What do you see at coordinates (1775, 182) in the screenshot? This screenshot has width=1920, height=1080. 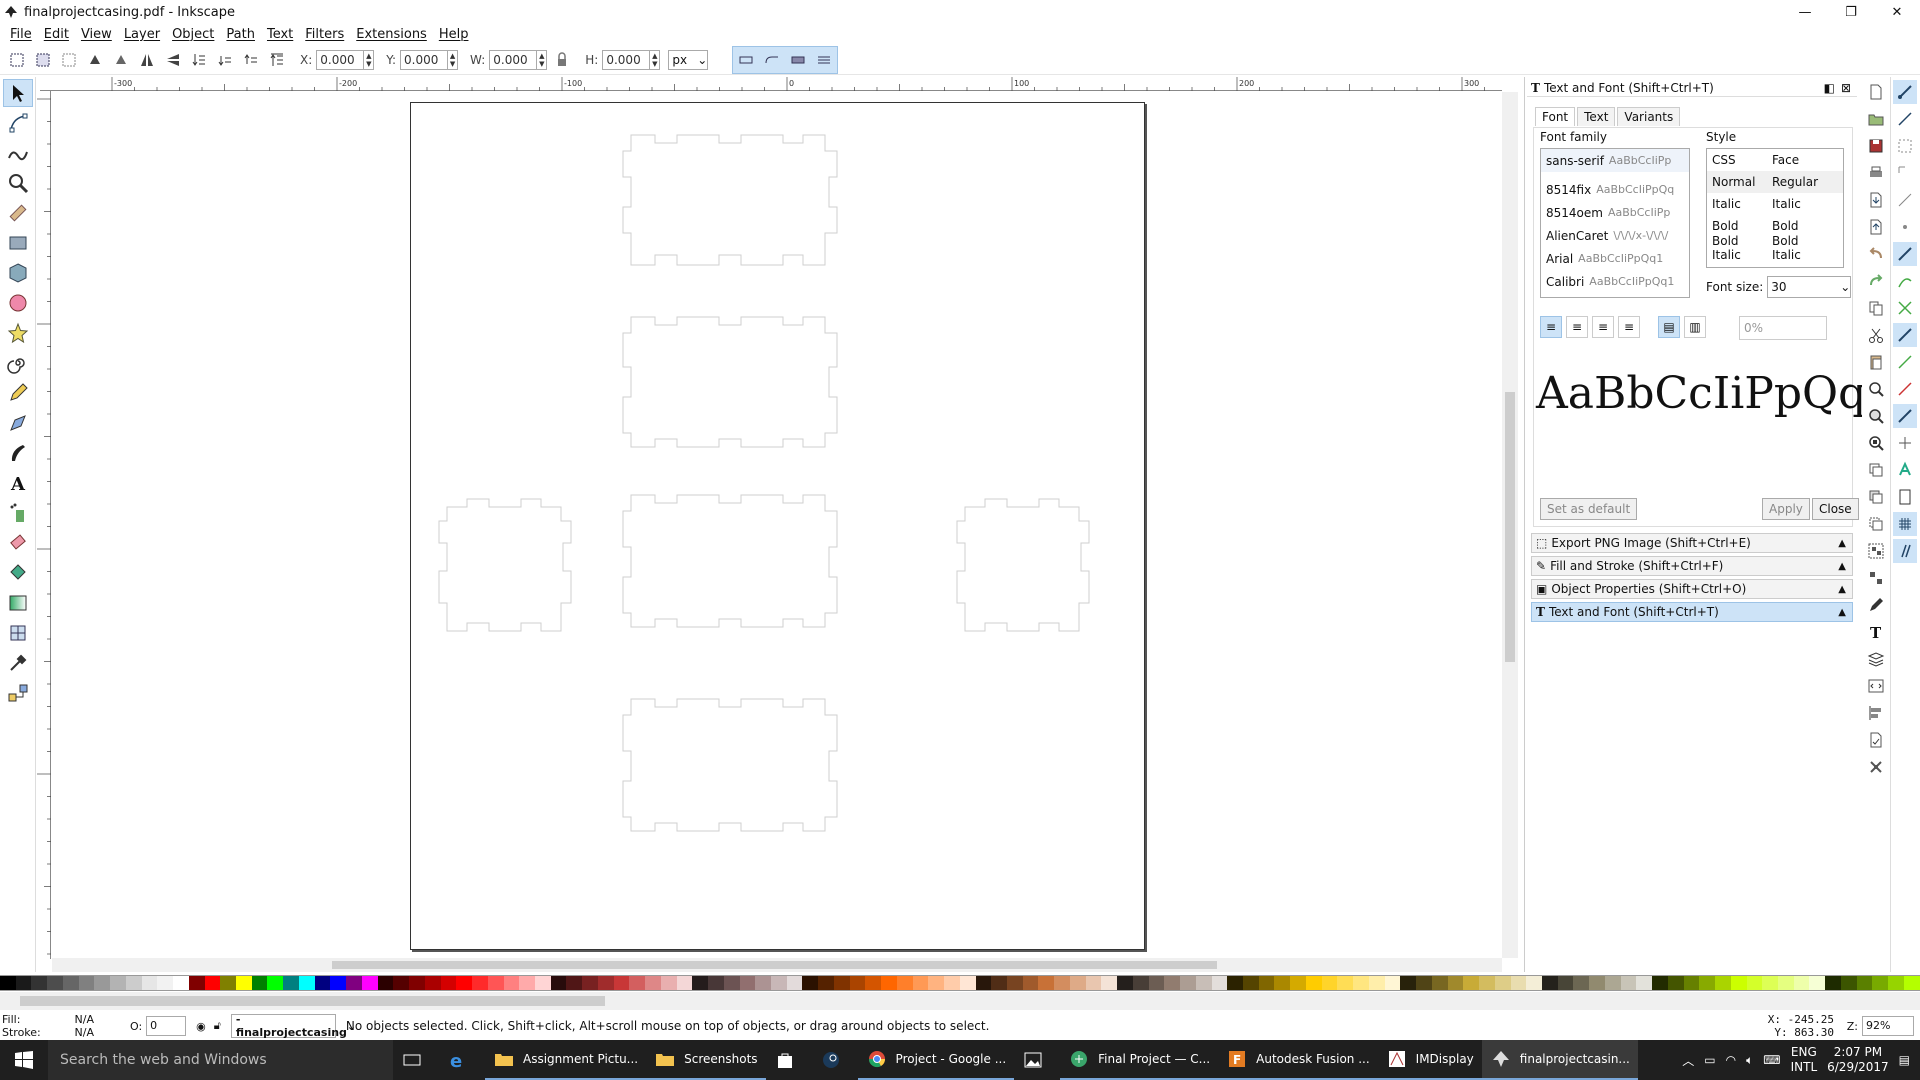 I see `style-row: Normal Regular` at bounding box center [1775, 182].